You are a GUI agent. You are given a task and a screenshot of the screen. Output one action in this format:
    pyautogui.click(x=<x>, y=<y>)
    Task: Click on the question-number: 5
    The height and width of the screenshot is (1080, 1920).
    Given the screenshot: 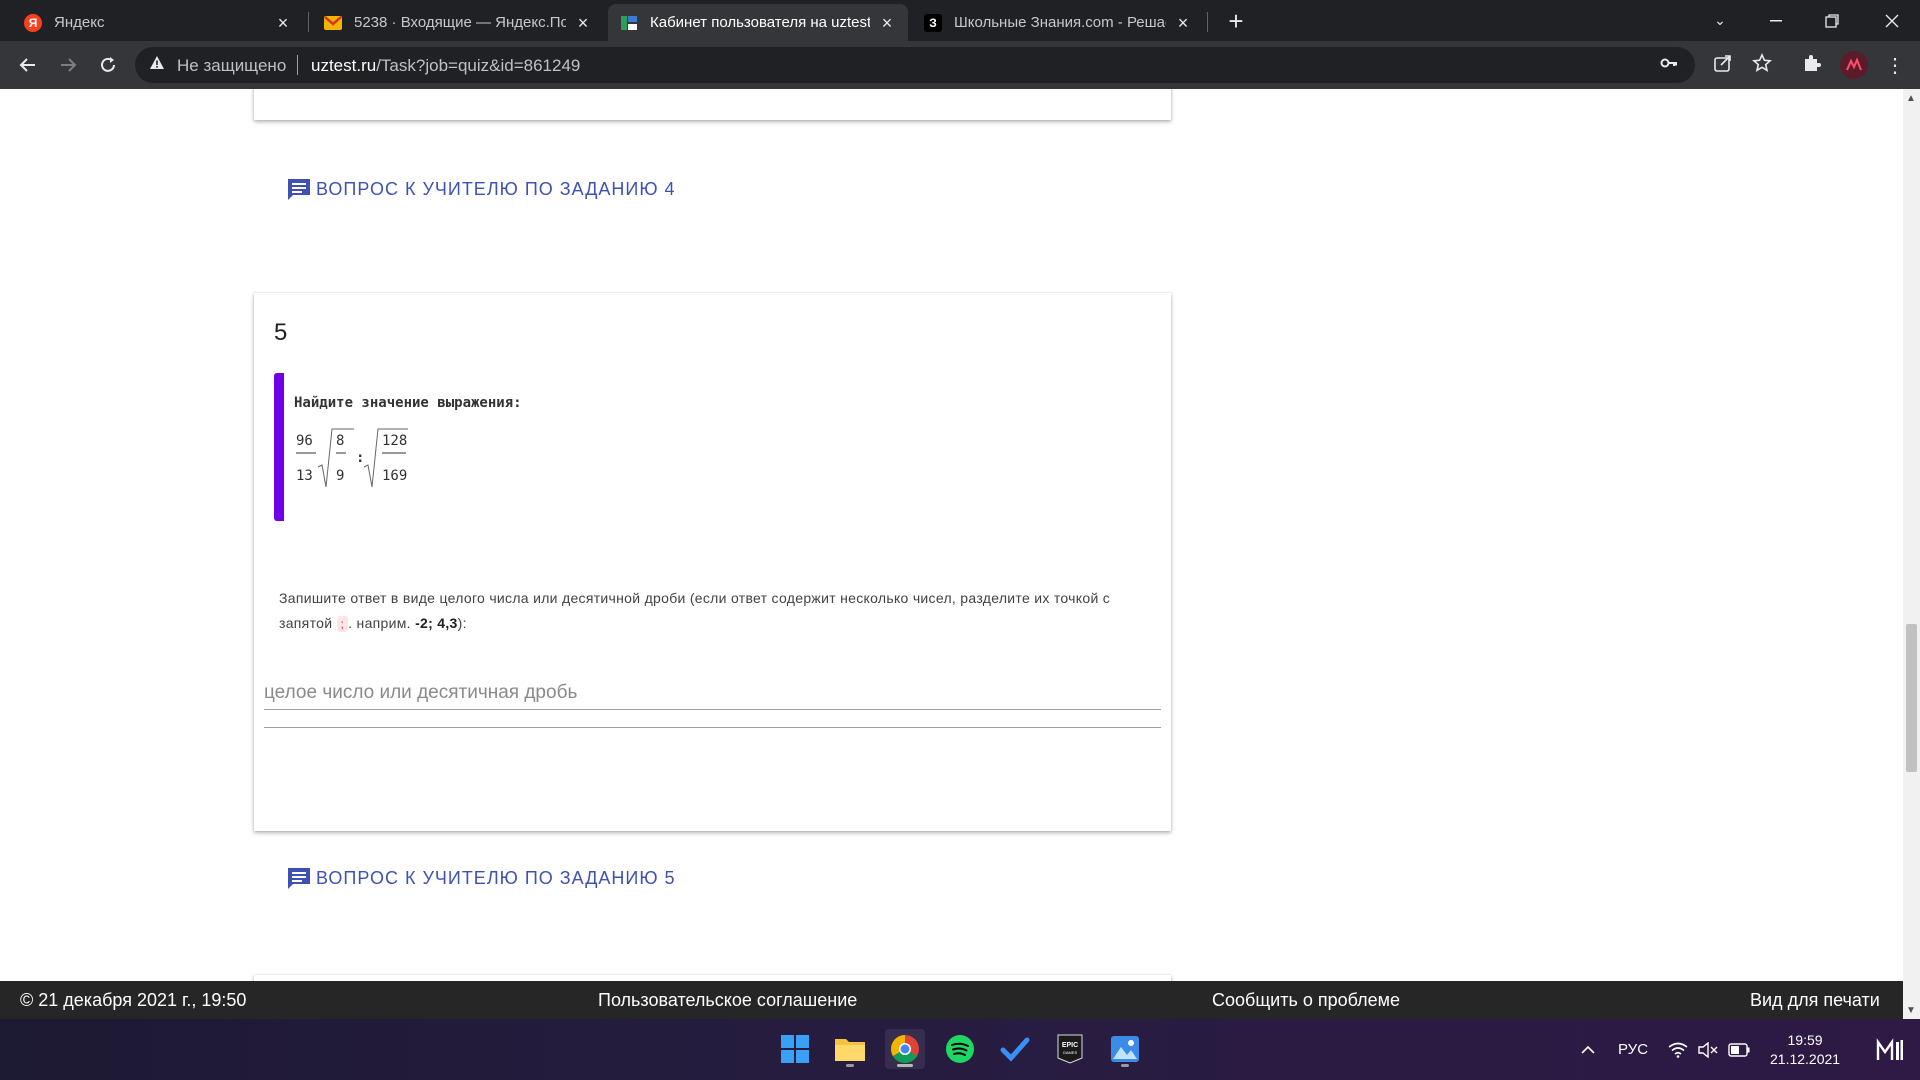 What is the action you would take?
    pyautogui.click(x=281, y=332)
    